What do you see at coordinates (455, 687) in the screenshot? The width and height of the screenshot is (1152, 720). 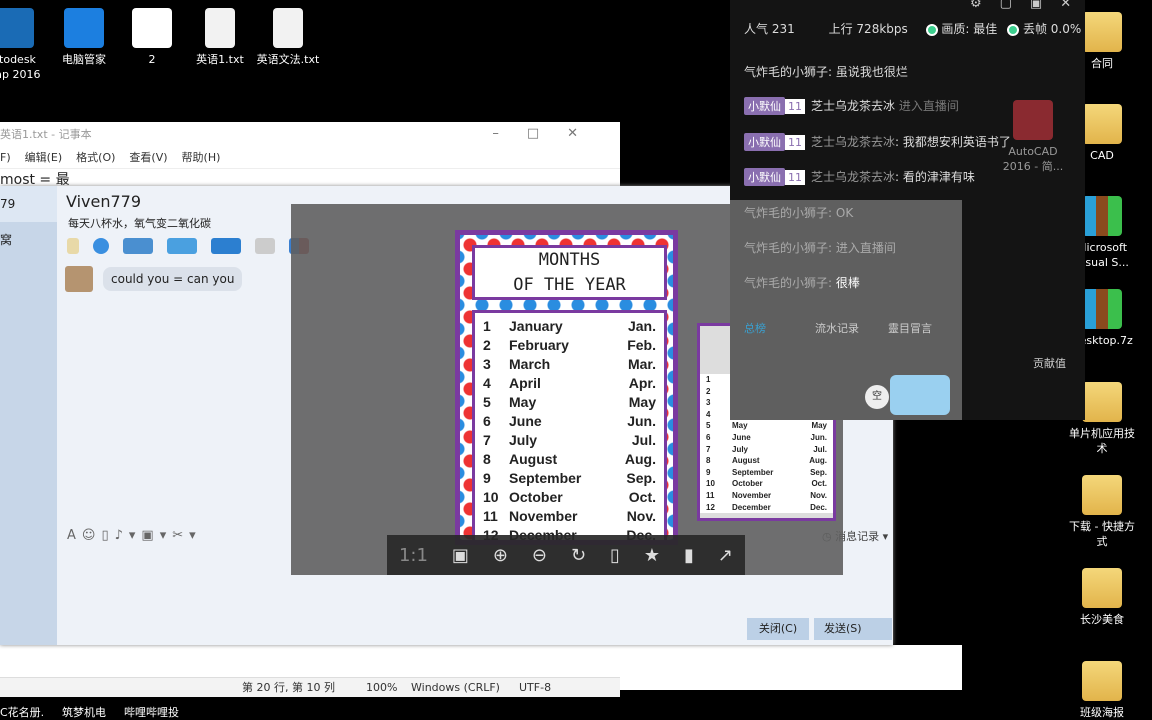 I see `line-ending: Windows (CRLF)` at bounding box center [455, 687].